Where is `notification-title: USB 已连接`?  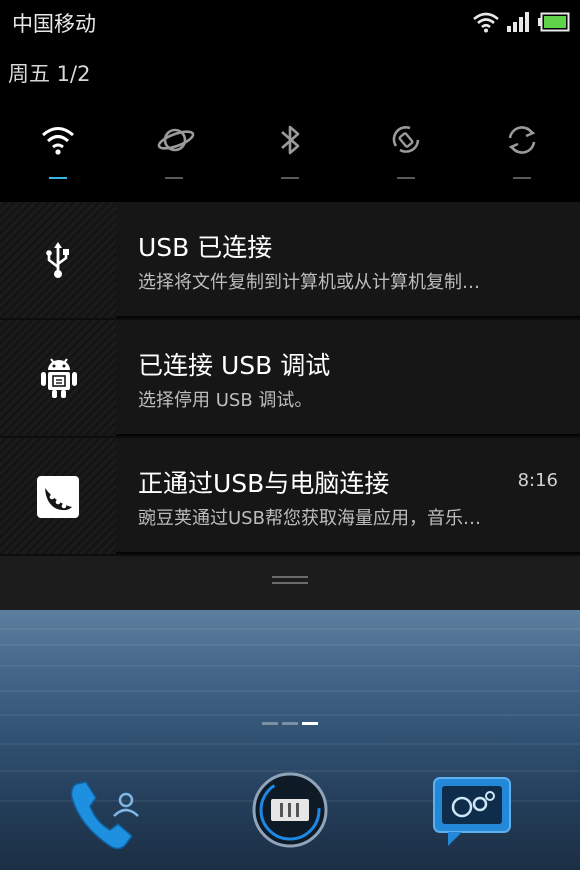
notification-title: USB 已连接 is located at coordinates (205, 247).